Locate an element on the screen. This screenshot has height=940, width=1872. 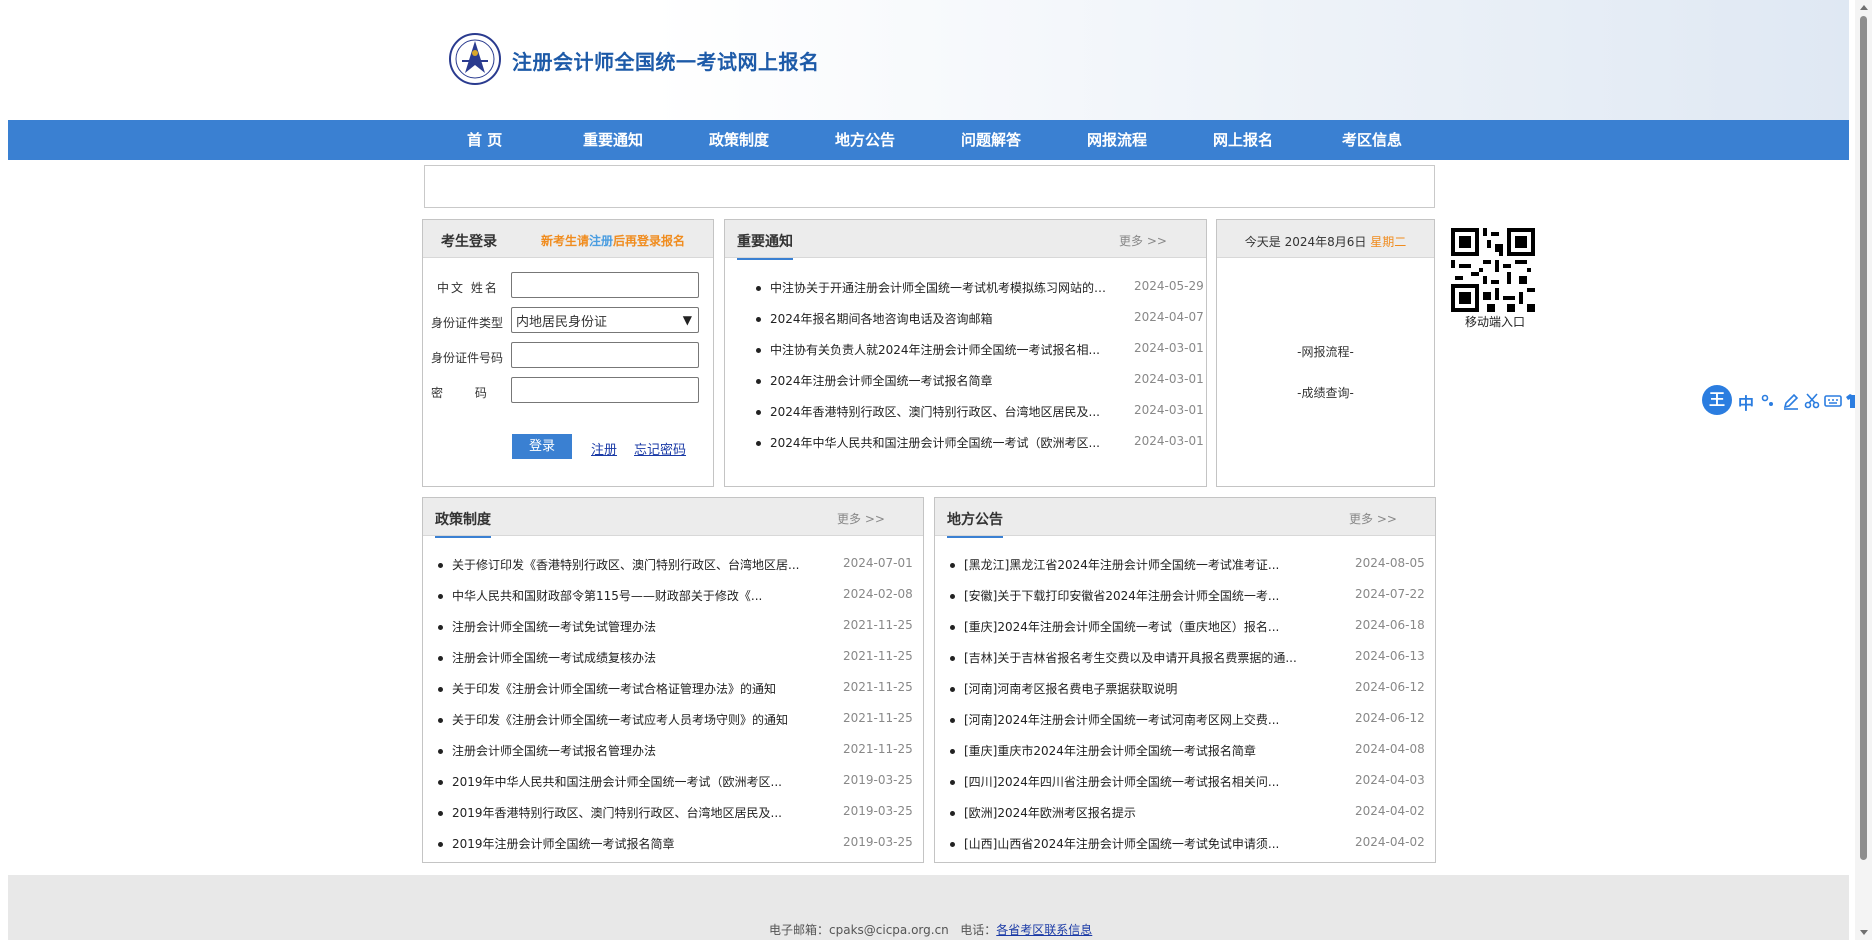
list-item: 注册会计师全国统一考试成绩复核办法 2021-11-25 is located at coordinates (678, 661).